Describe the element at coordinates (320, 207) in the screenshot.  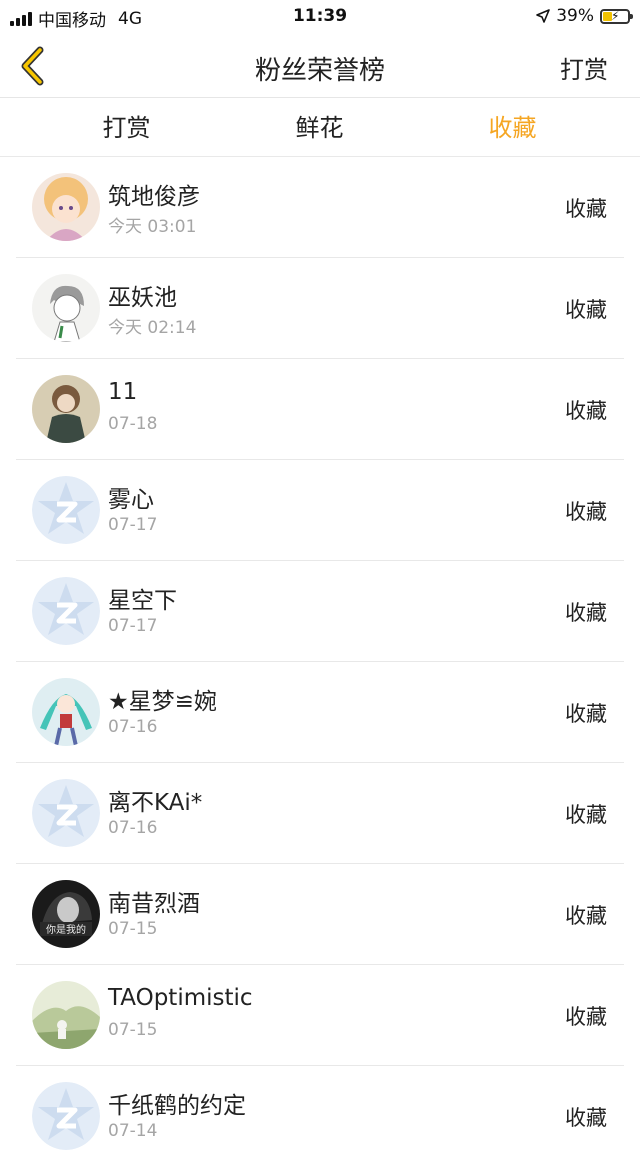
I see `list-item: 筑地俊彦 今天 03:01 收藏` at that location.